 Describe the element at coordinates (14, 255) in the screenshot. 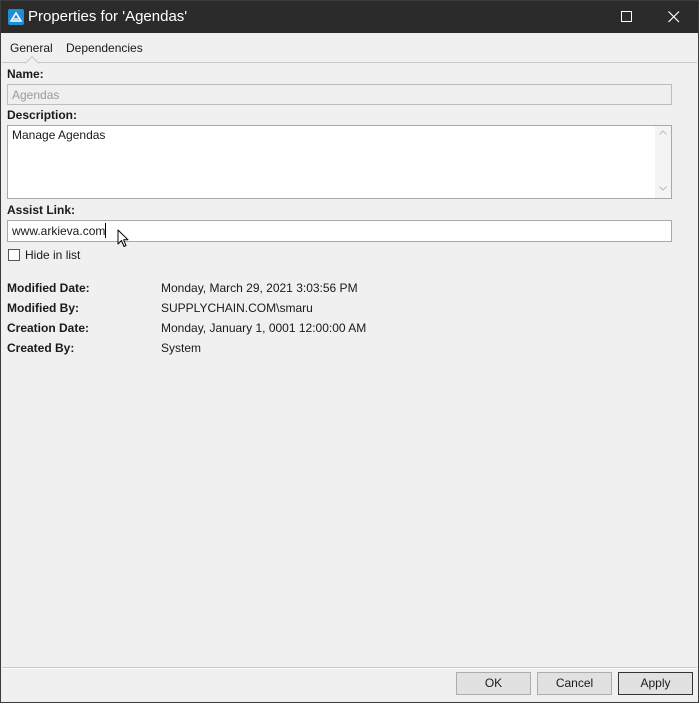

I see `hide-in-list-checkbox` at that location.